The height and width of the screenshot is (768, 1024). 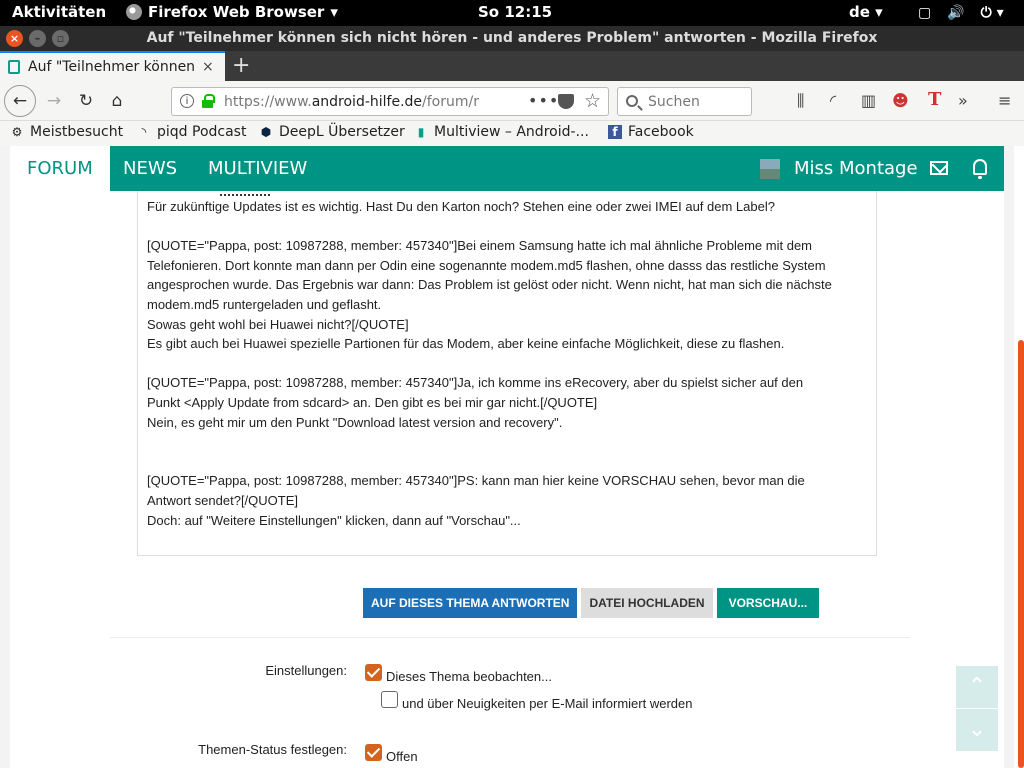 I want to click on window-icon: ▢, so click(x=925, y=13).